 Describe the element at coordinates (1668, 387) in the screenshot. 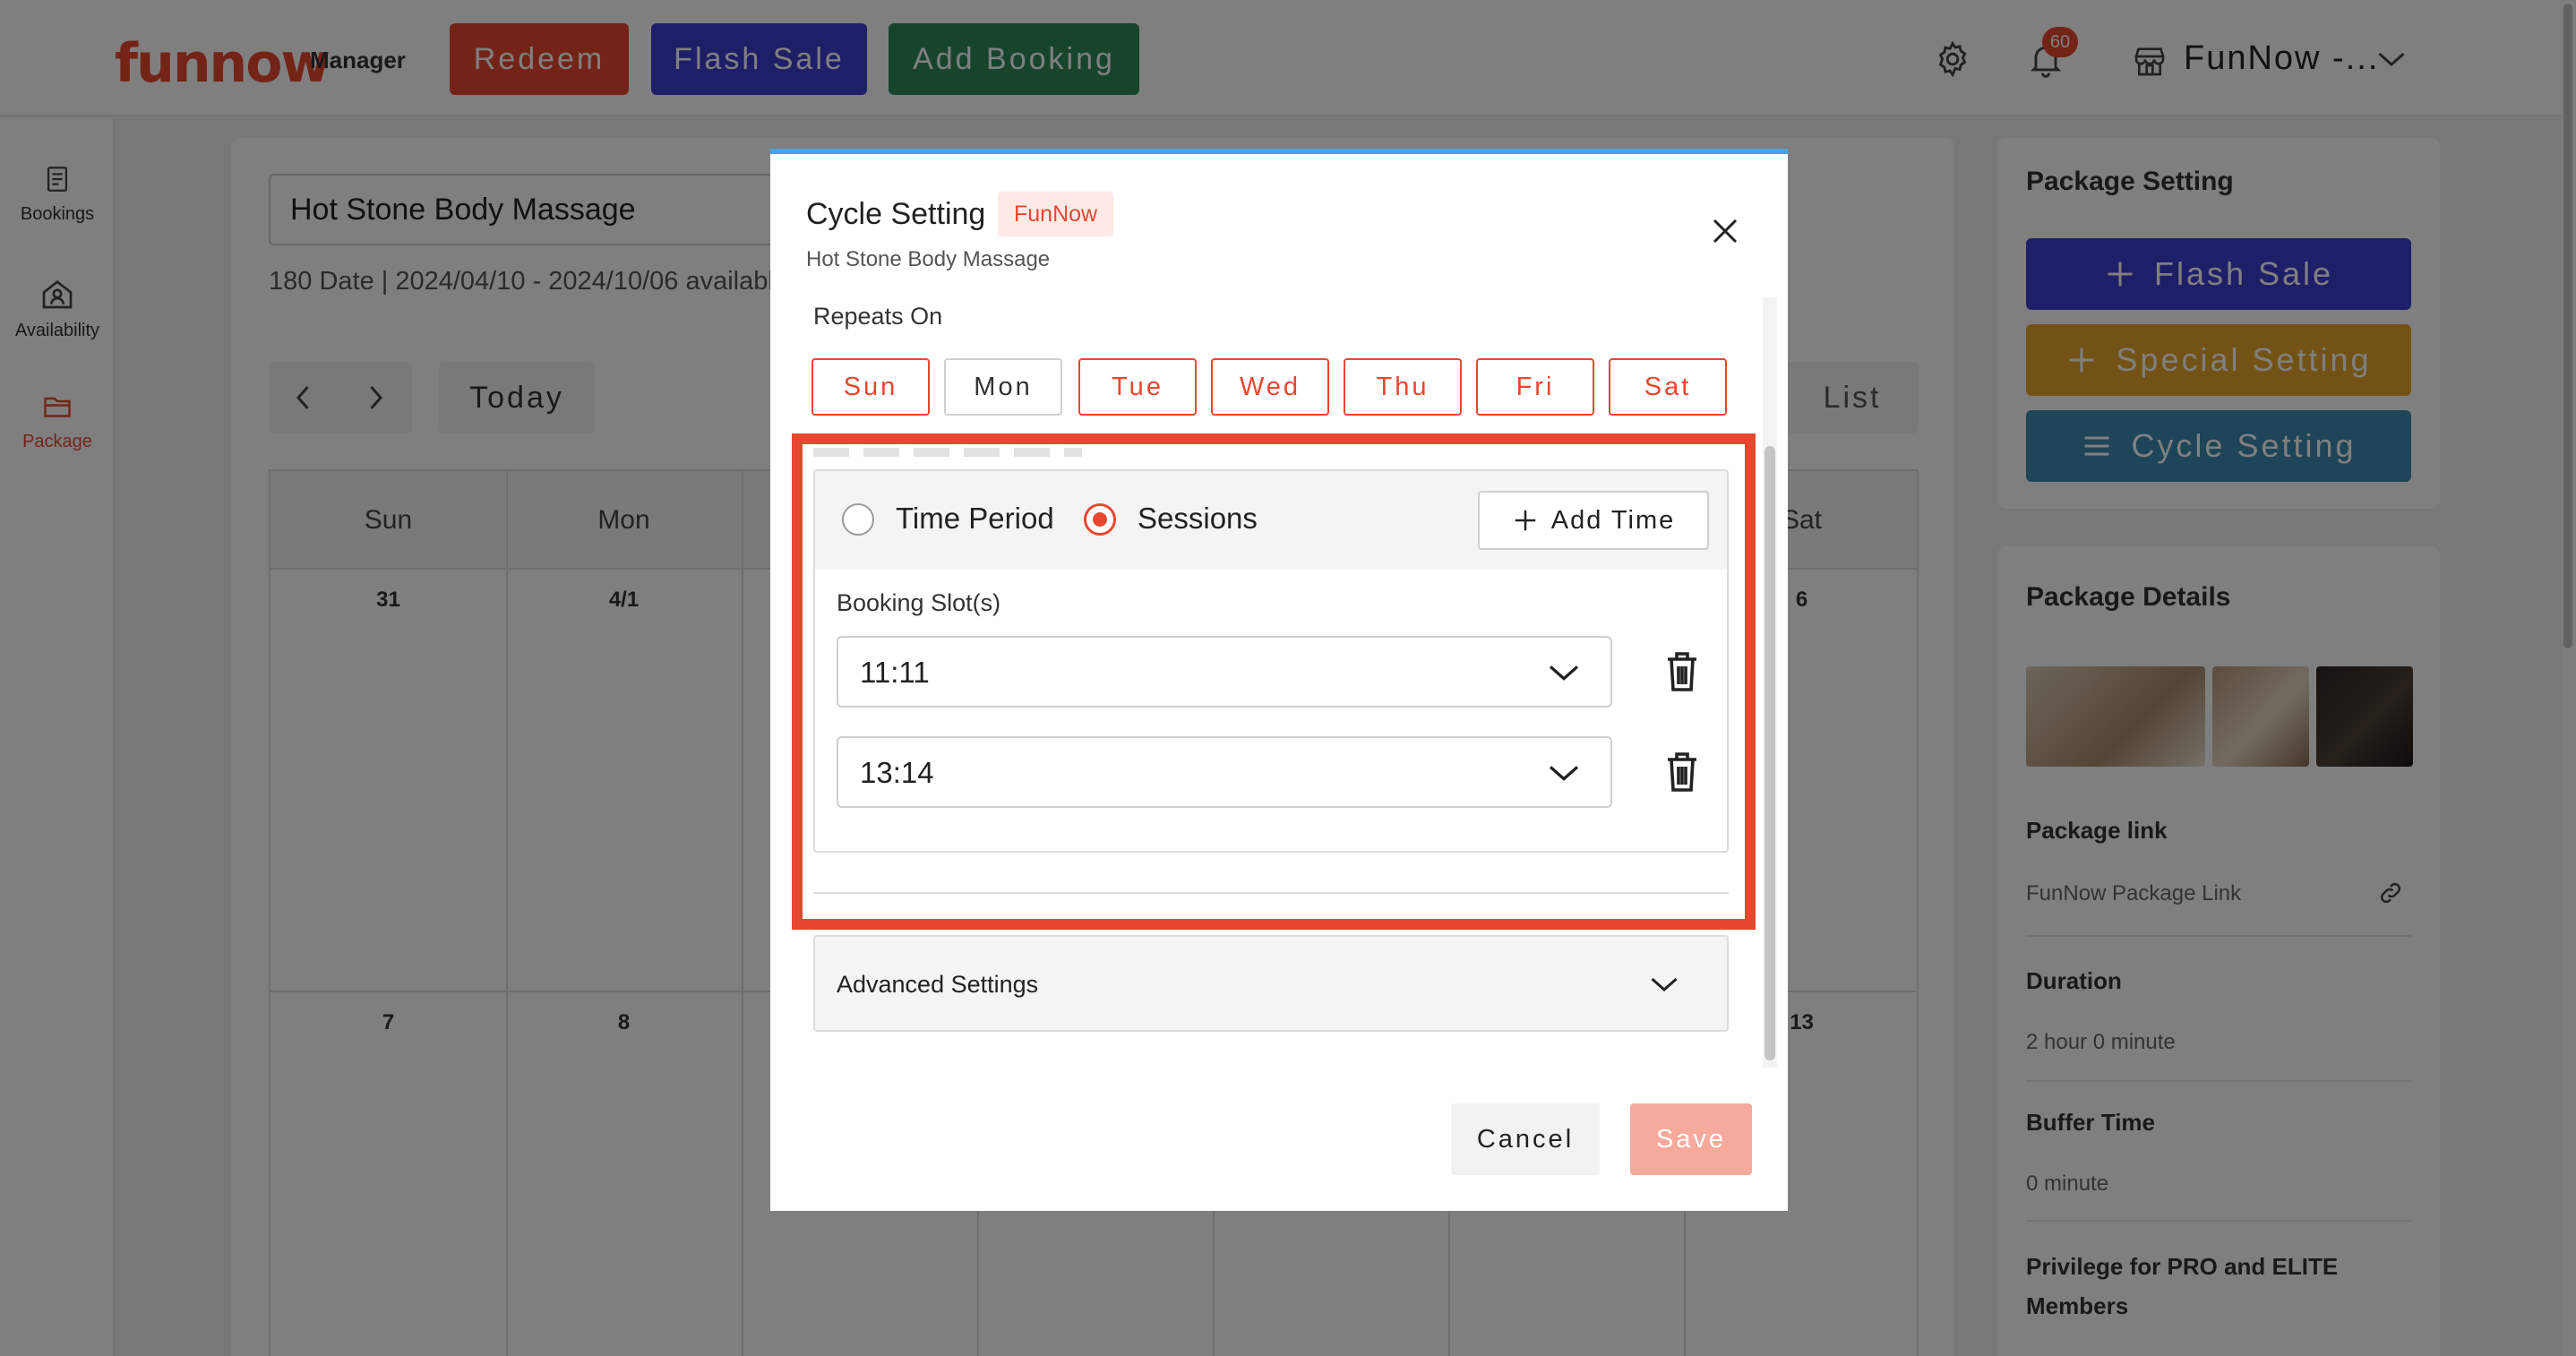

I see `day-toggle-sat: Sat` at that location.